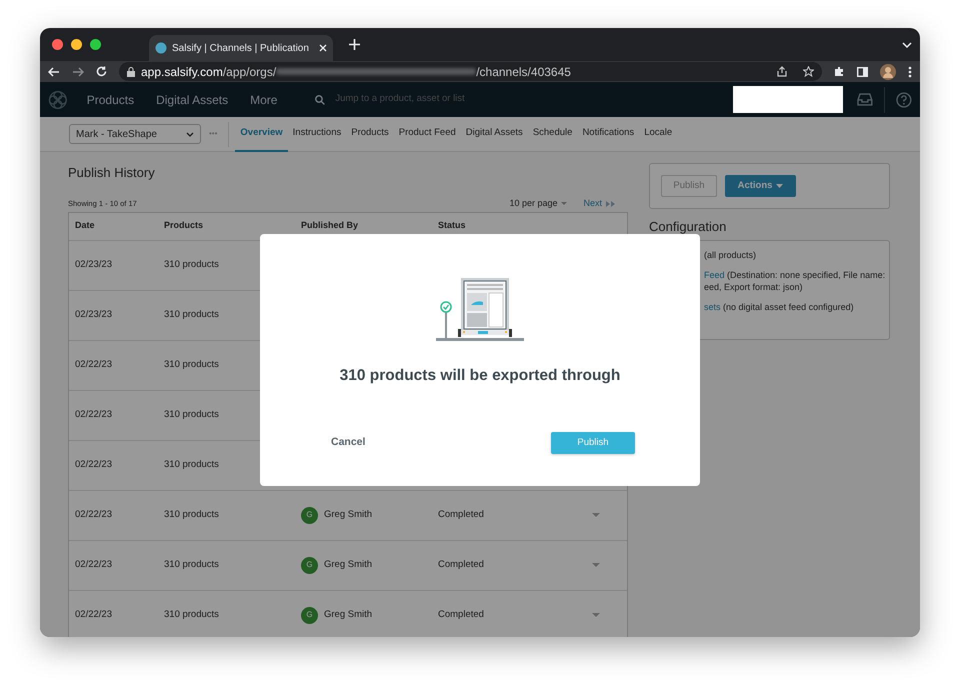 The image size is (960, 690). What do you see at coordinates (688, 227) in the screenshot?
I see `section-title: Configuration` at bounding box center [688, 227].